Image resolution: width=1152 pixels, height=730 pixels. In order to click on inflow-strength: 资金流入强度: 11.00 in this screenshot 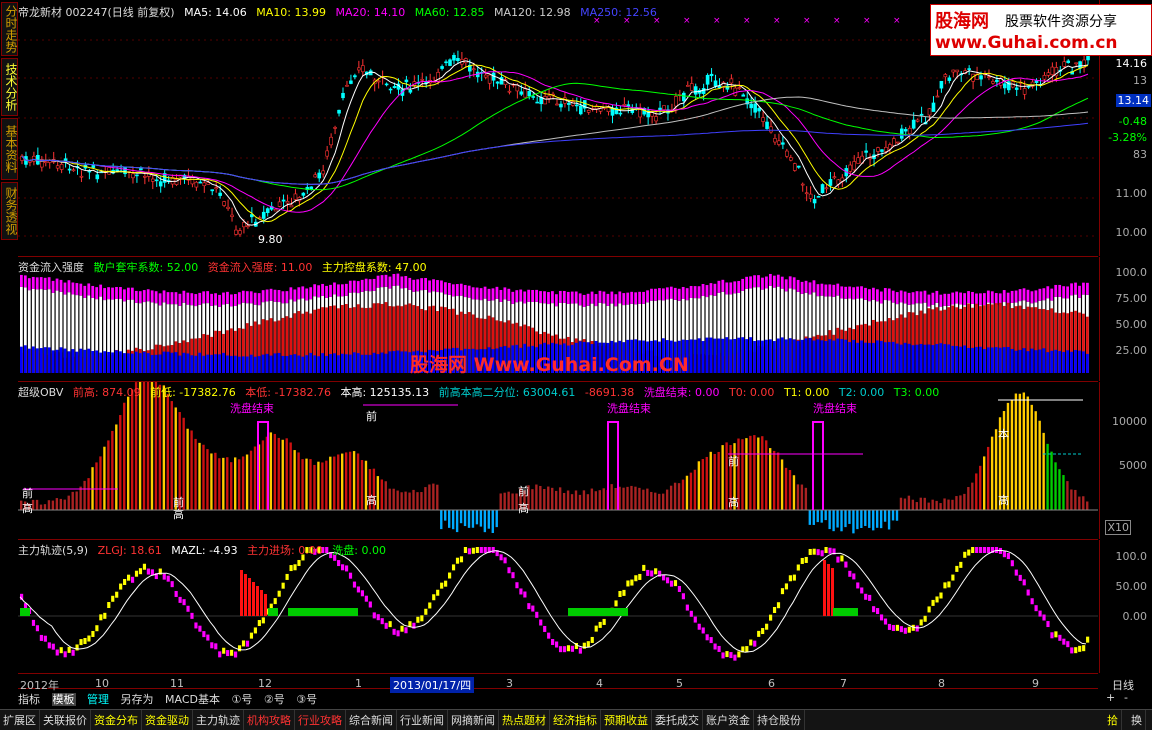, I will do `click(260, 267)`.